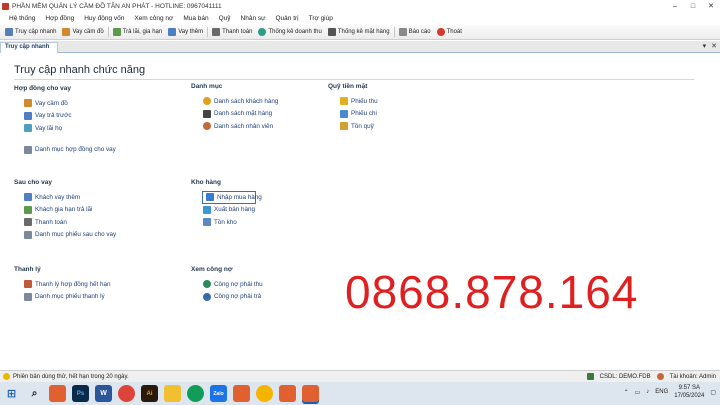 Image resolution: width=720 pixels, height=405 pixels. What do you see at coordinates (207, 126) in the screenshot?
I see `employee-icon` at bounding box center [207, 126].